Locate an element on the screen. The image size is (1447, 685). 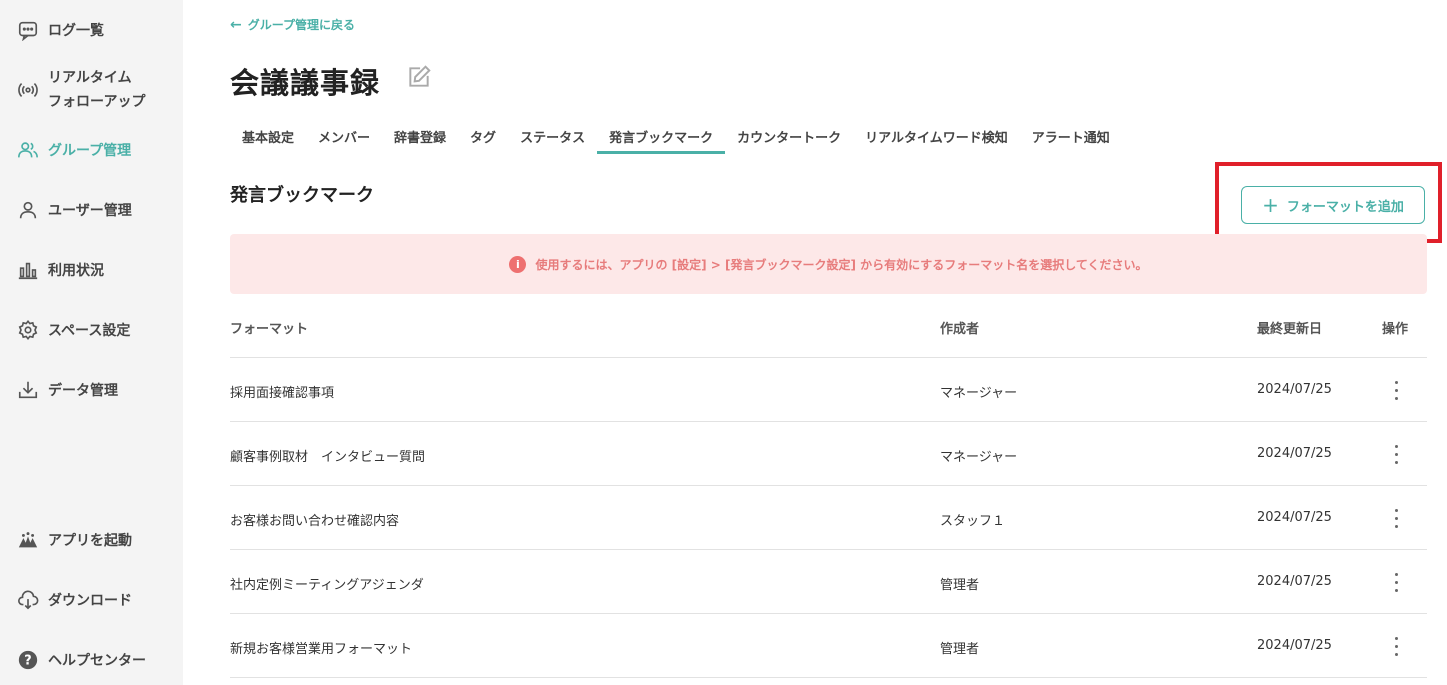
sidebar-item-help-center: ? ヘルプセンター is located at coordinates (81, 660).